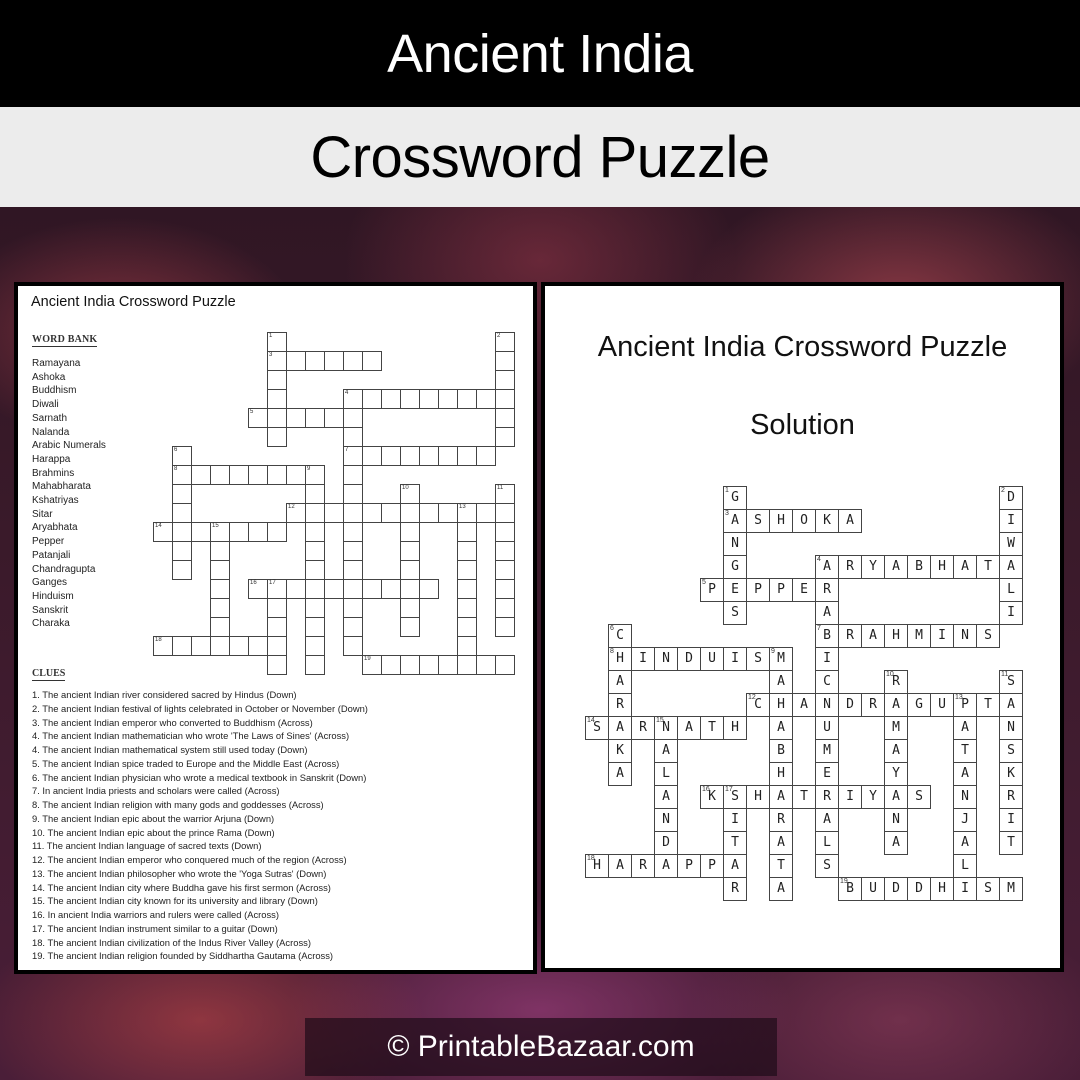 The image size is (1080, 1080). Describe the element at coordinates (182, 475) in the screenshot. I see `grid-cell: 8` at that location.